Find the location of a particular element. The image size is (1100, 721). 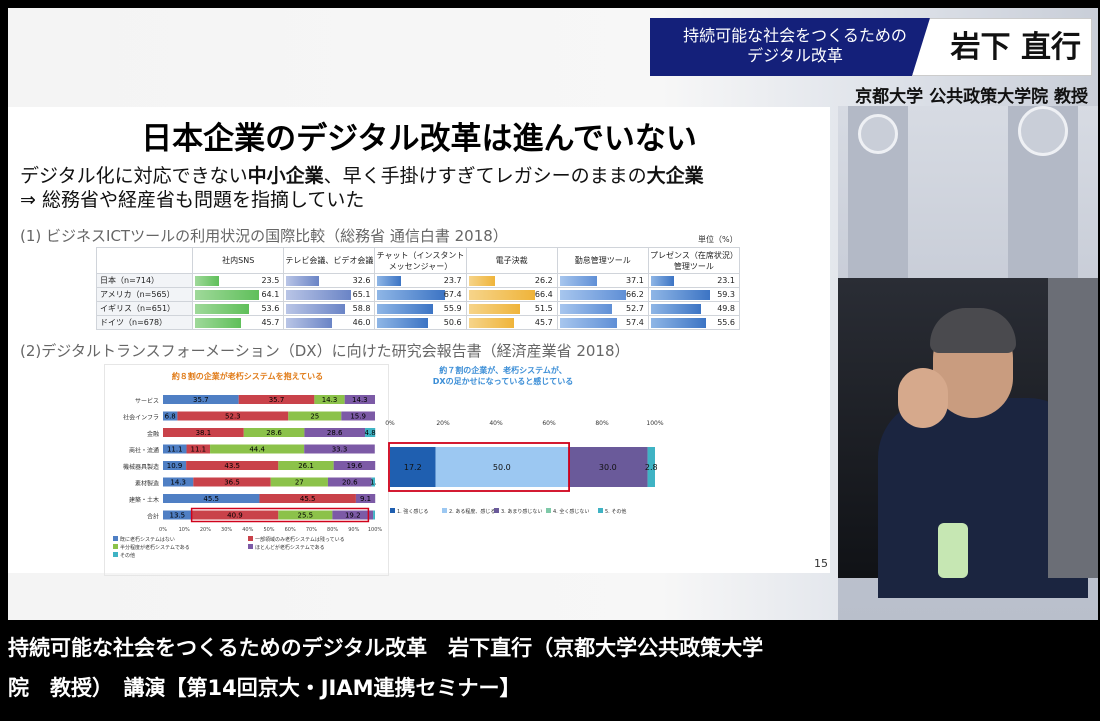

cell-value: 55.6 is located at coordinates (726, 322).